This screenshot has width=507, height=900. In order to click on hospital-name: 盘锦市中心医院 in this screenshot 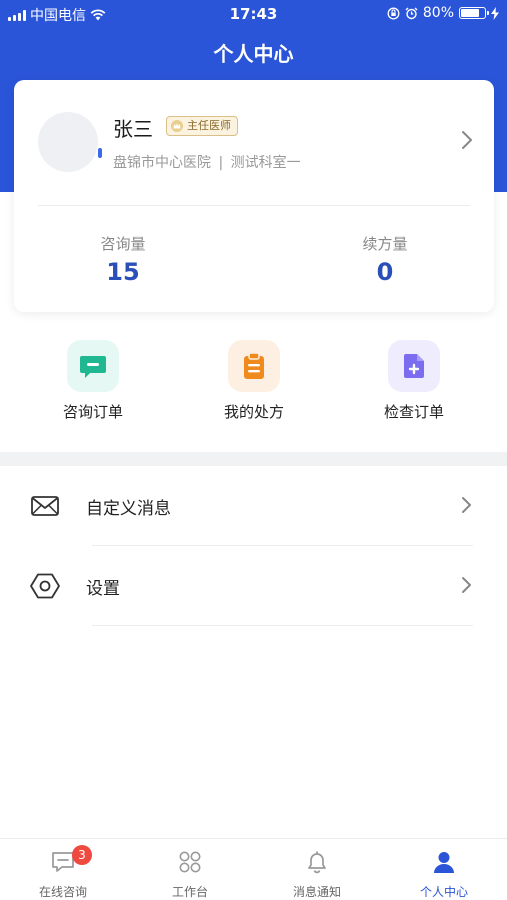, I will do `click(162, 163)`.